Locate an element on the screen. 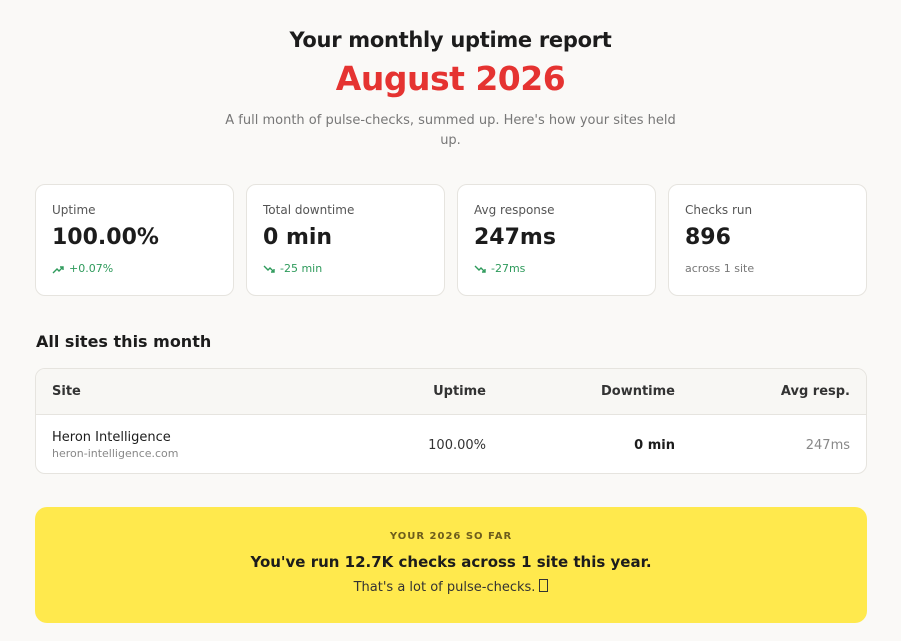  downtime-cell: 0 min is located at coordinates (654, 445).